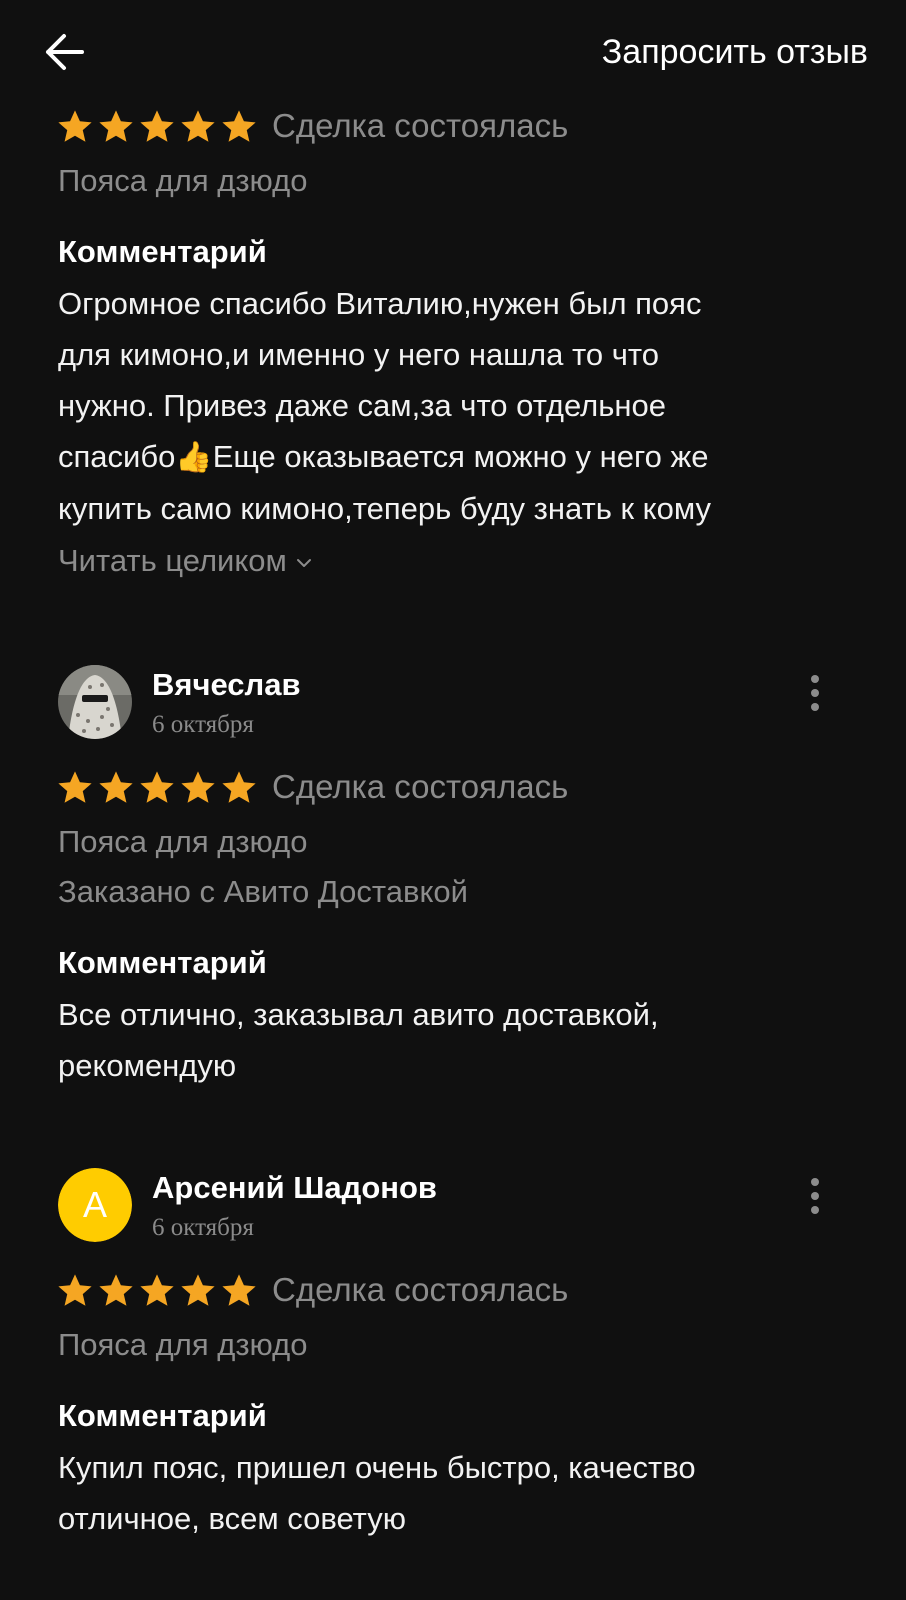  Describe the element at coordinates (226, 685) in the screenshot. I see `author-name: Вячеслав` at that location.